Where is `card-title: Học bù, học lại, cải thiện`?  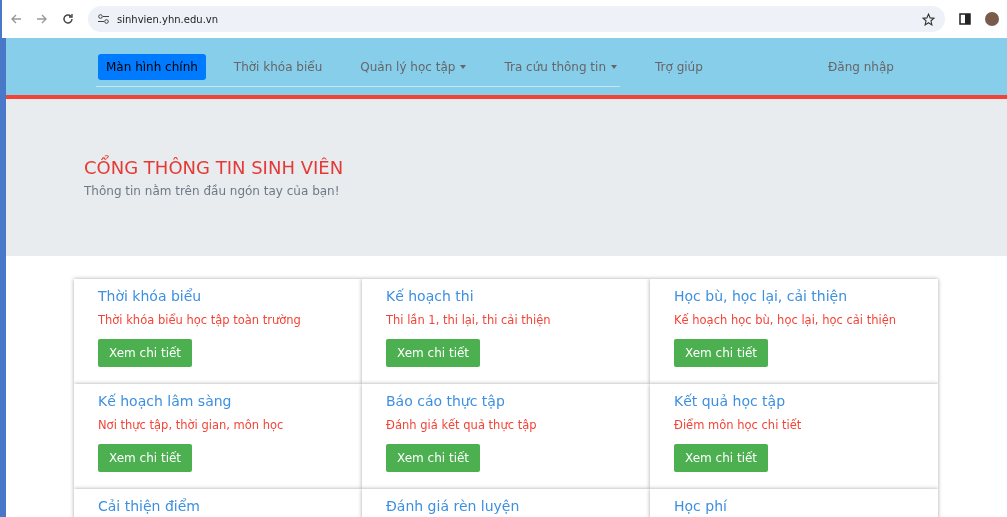
card-title: Học bù, học lại, cải thiện is located at coordinates (794, 296).